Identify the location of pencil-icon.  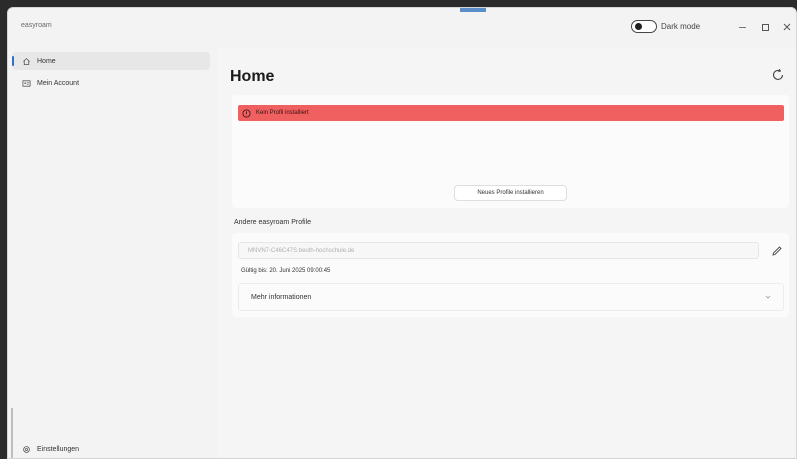
(777, 251).